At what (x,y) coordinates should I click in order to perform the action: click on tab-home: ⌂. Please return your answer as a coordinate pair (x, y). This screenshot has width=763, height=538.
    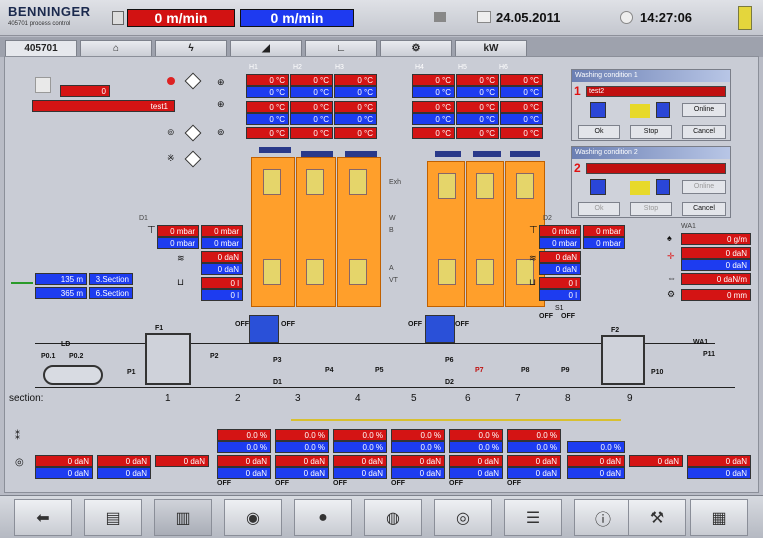
    Looking at the image, I should click on (116, 48).